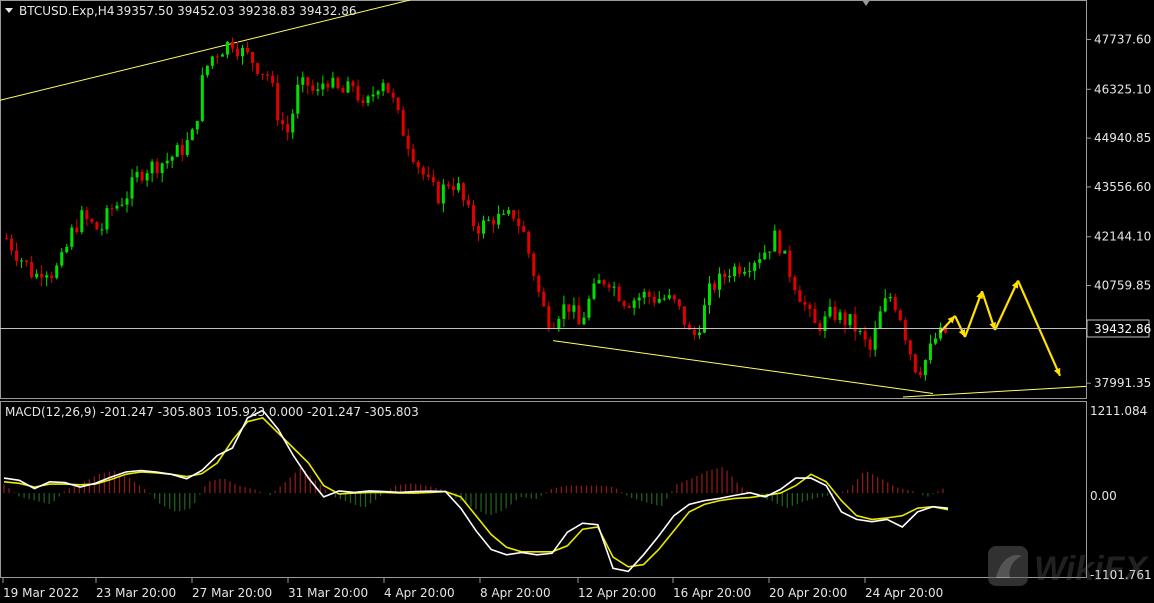 The width and height of the screenshot is (1154, 603). Describe the element at coordinates (712, 593) in the screenshot. I see `time-axis-label: 16 Apr 20:00` at that location.